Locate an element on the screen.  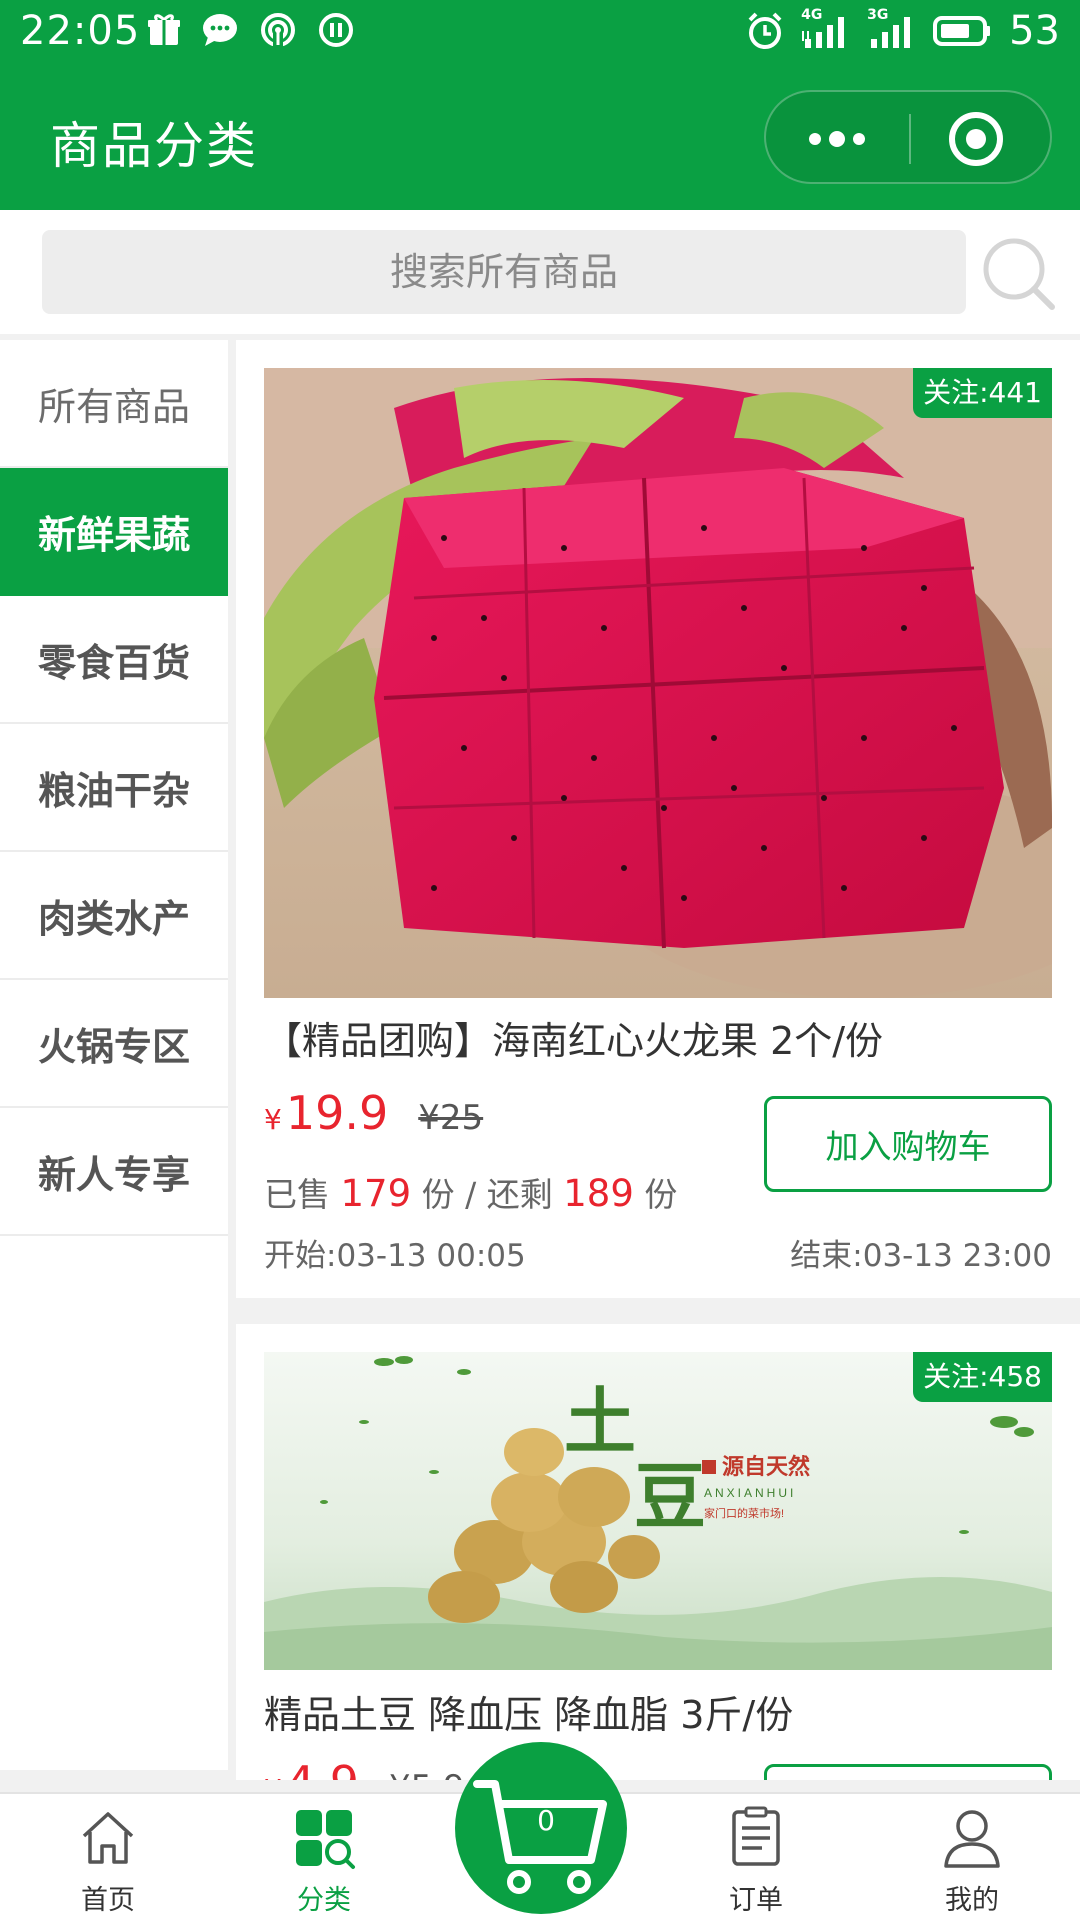
end-time: 结束:03-13 23:00 is located at coordinates (921, 1256).